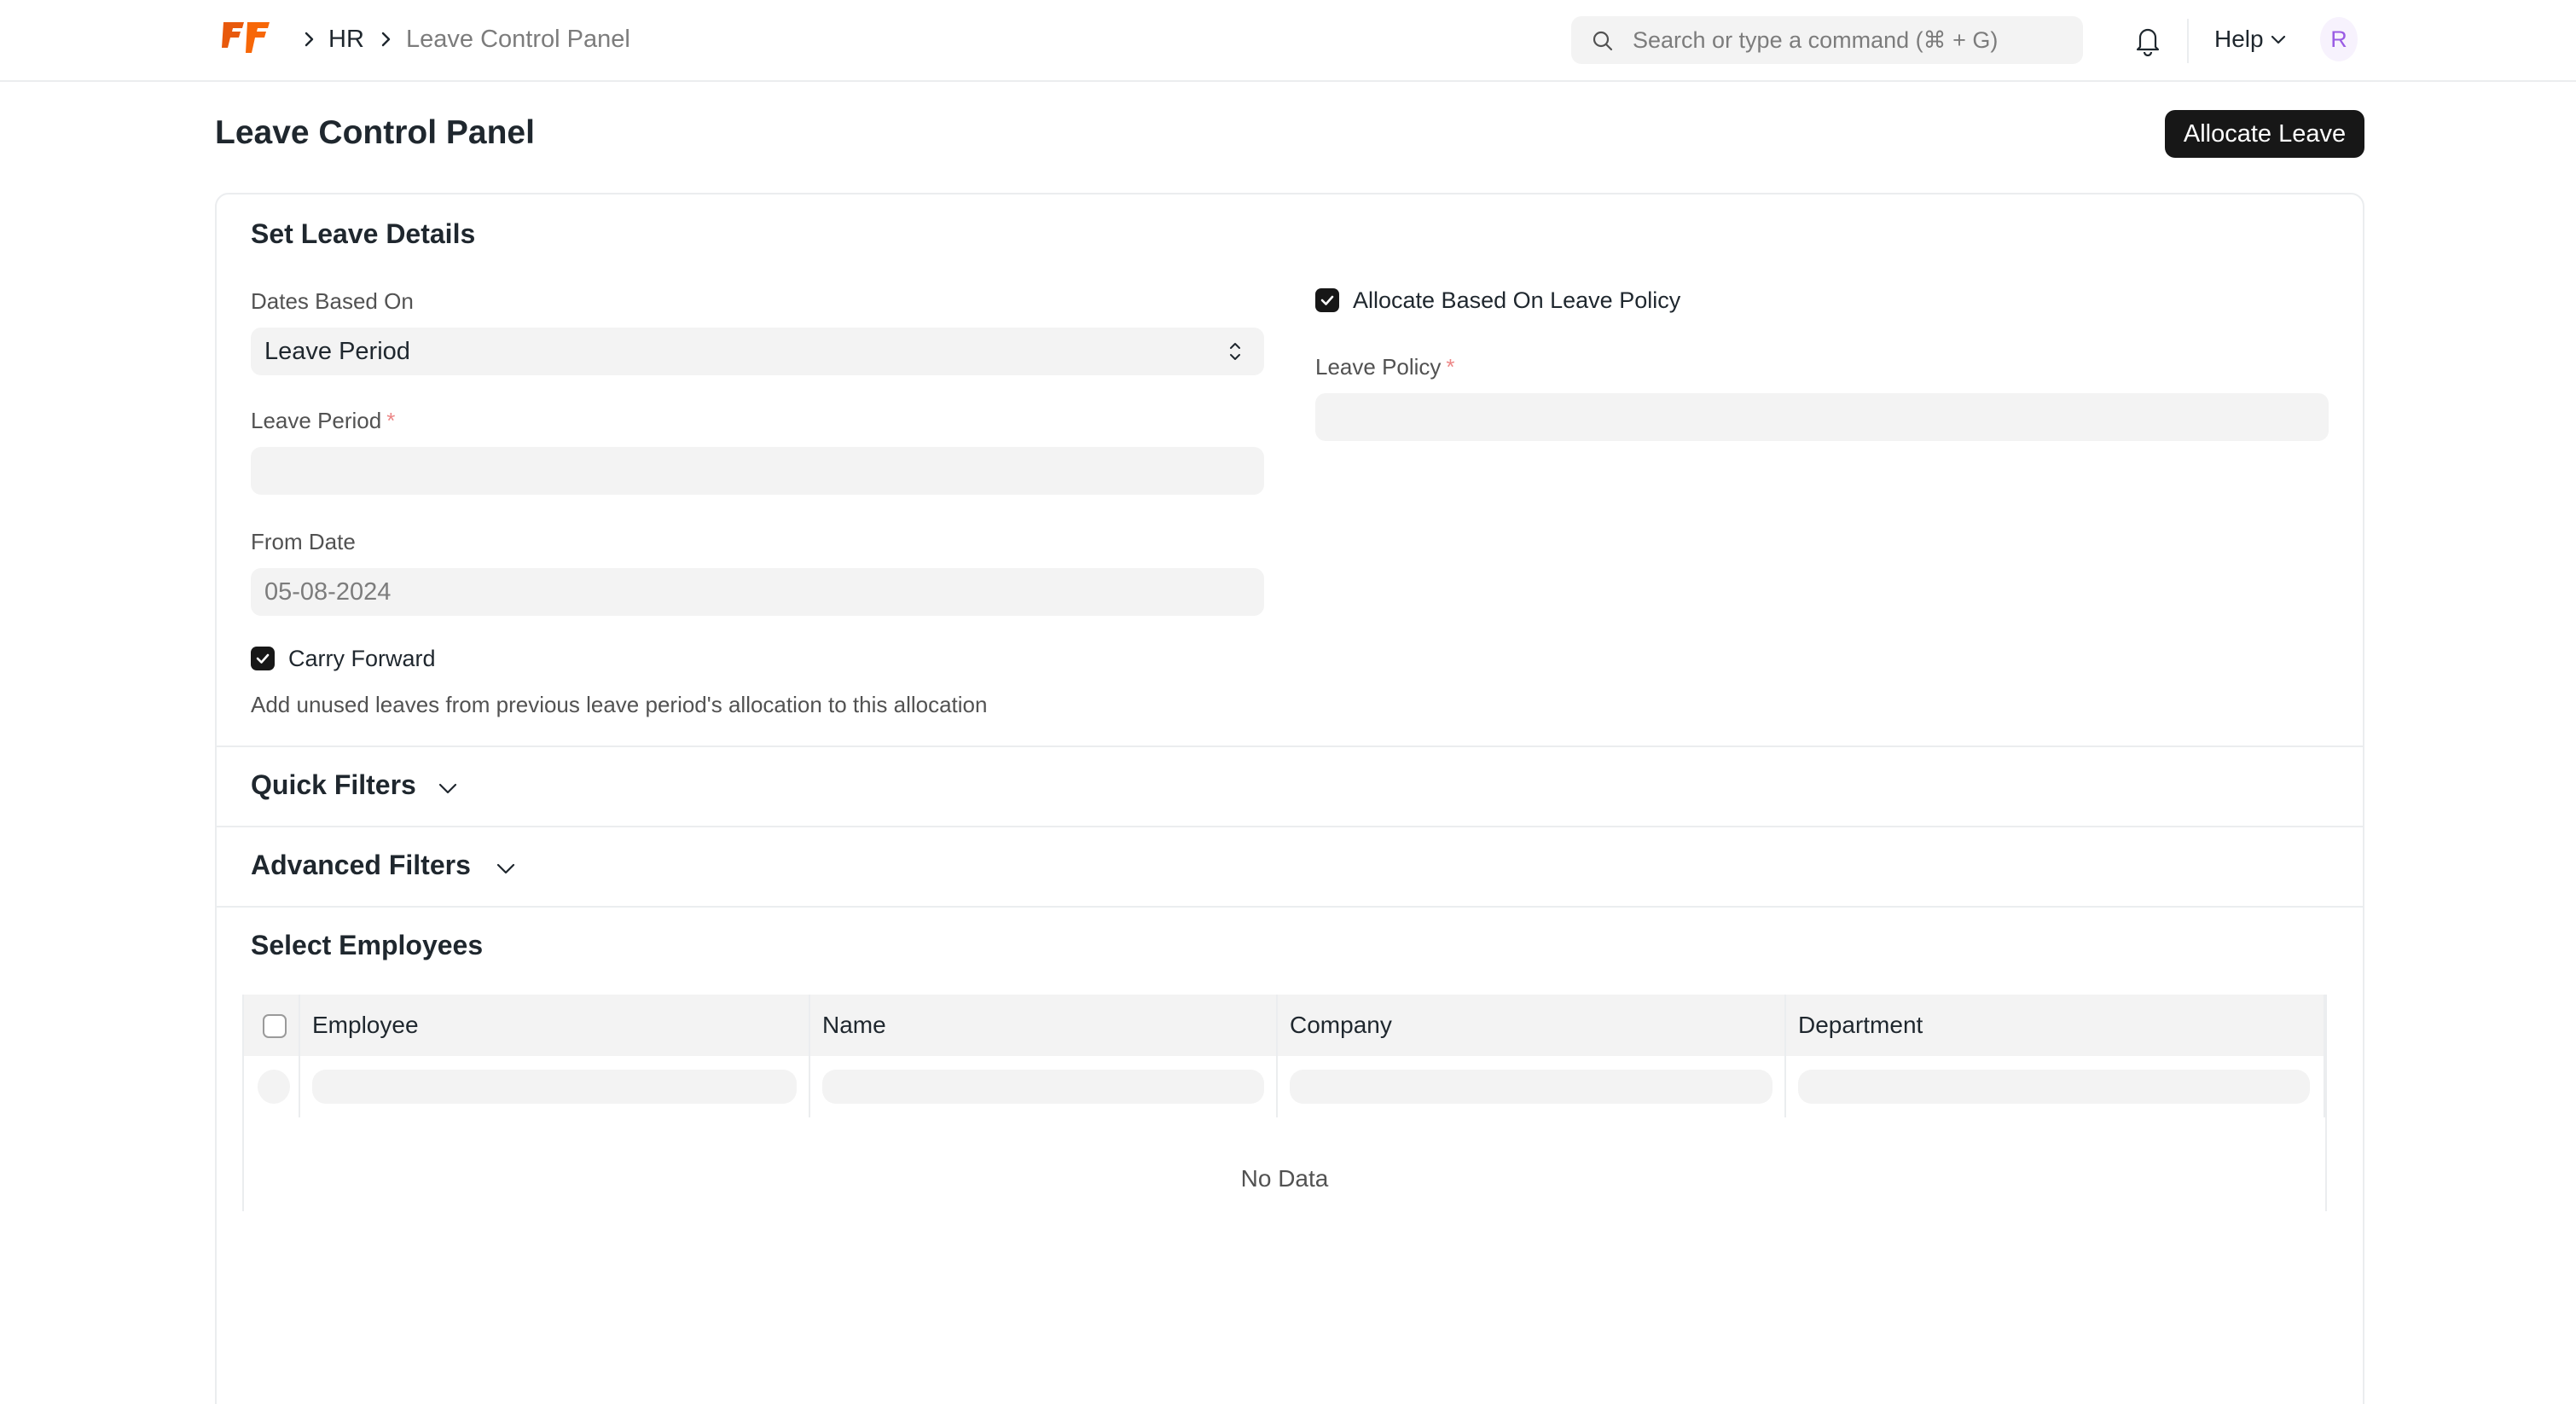  I want to click on help-menu: Help, so click(2239, 40).